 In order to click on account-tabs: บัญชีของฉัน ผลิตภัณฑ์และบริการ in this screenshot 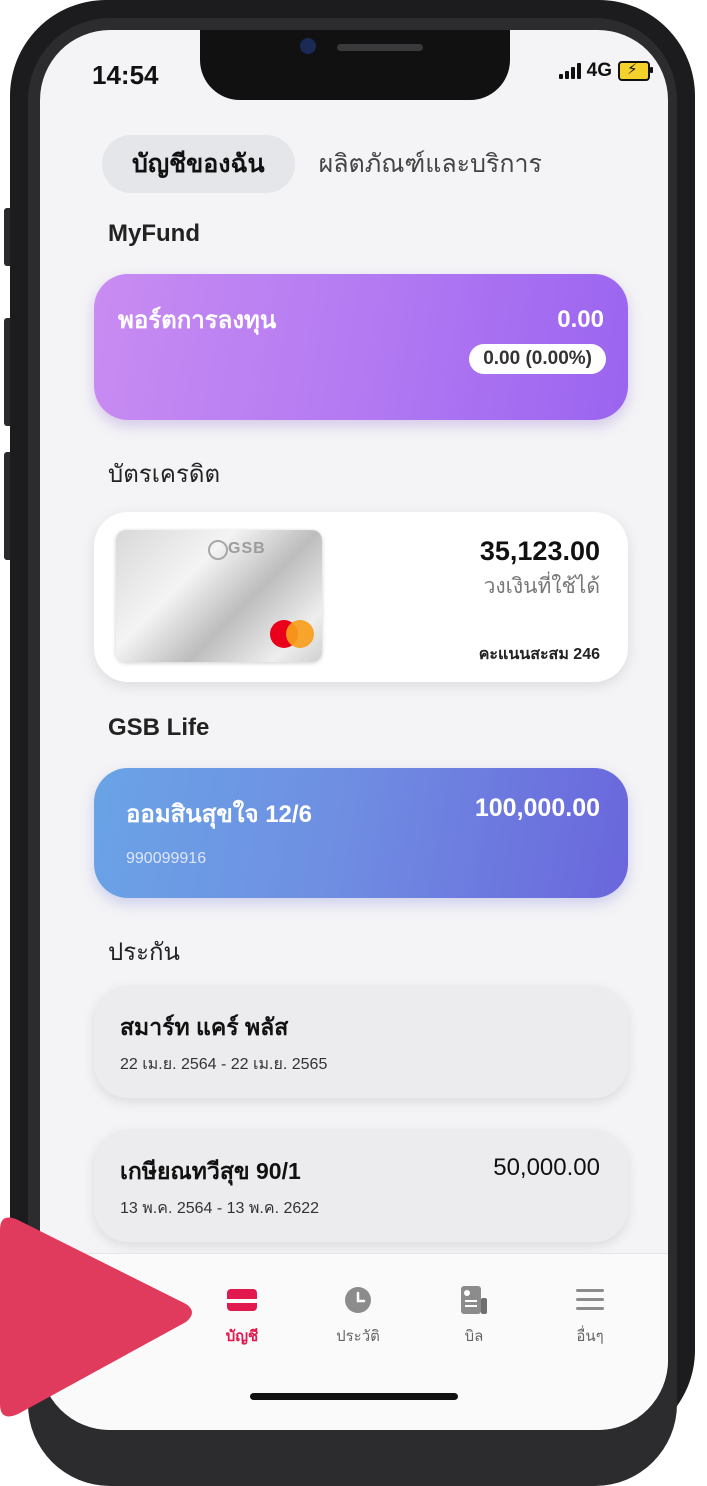, I will do `click(334, 164)`.